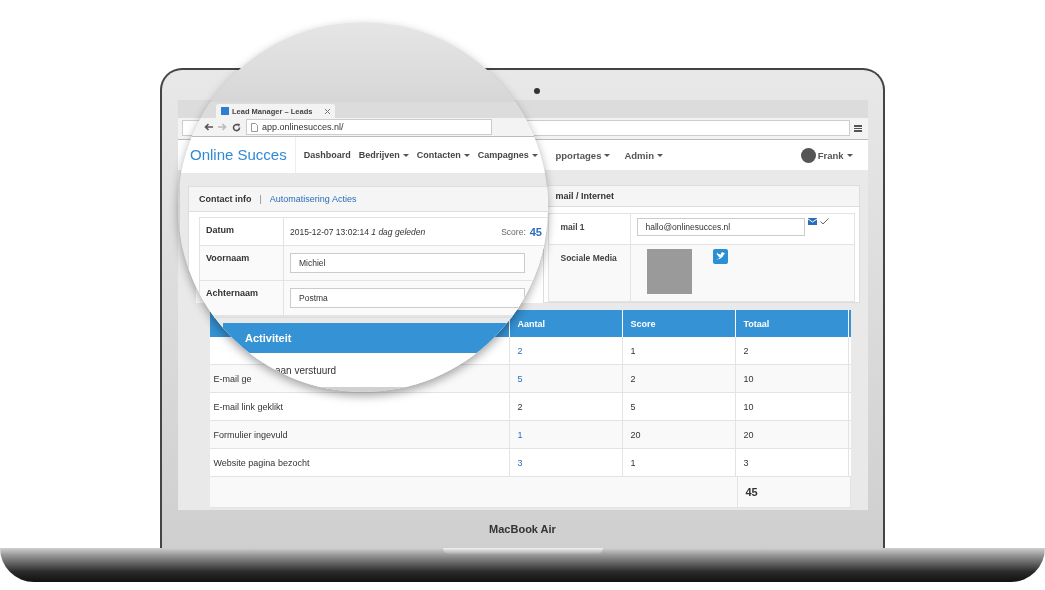 The width and height of the screenshot is (1045, 590). I want to click on reload-icon, so click(236, 127).